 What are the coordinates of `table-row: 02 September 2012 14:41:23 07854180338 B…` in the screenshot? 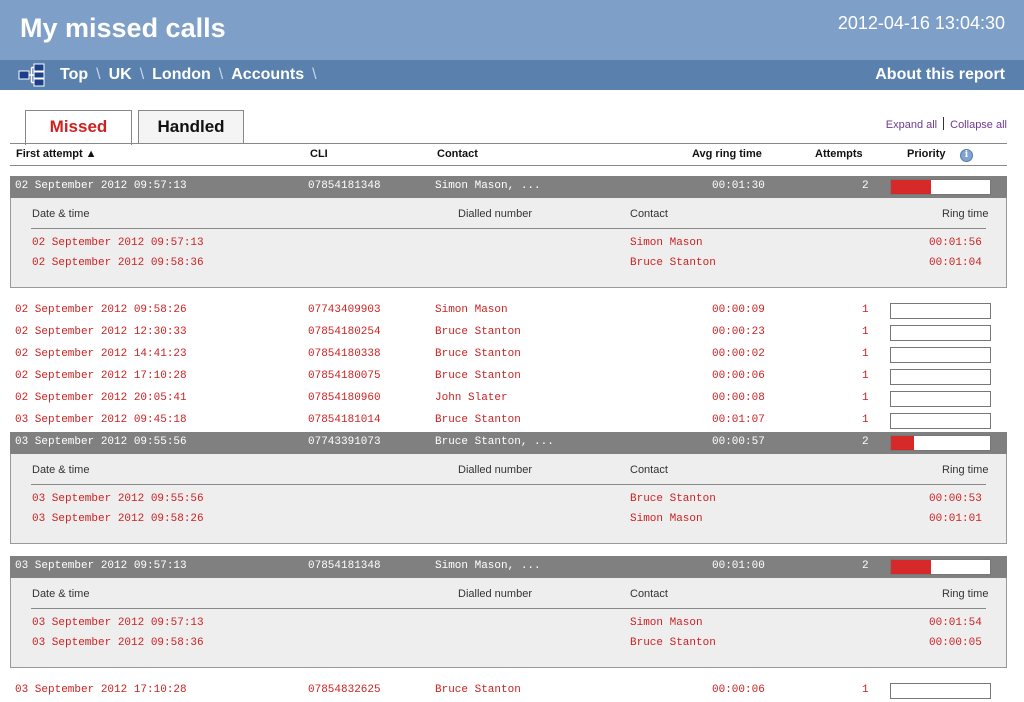 It's located at (508, 355).